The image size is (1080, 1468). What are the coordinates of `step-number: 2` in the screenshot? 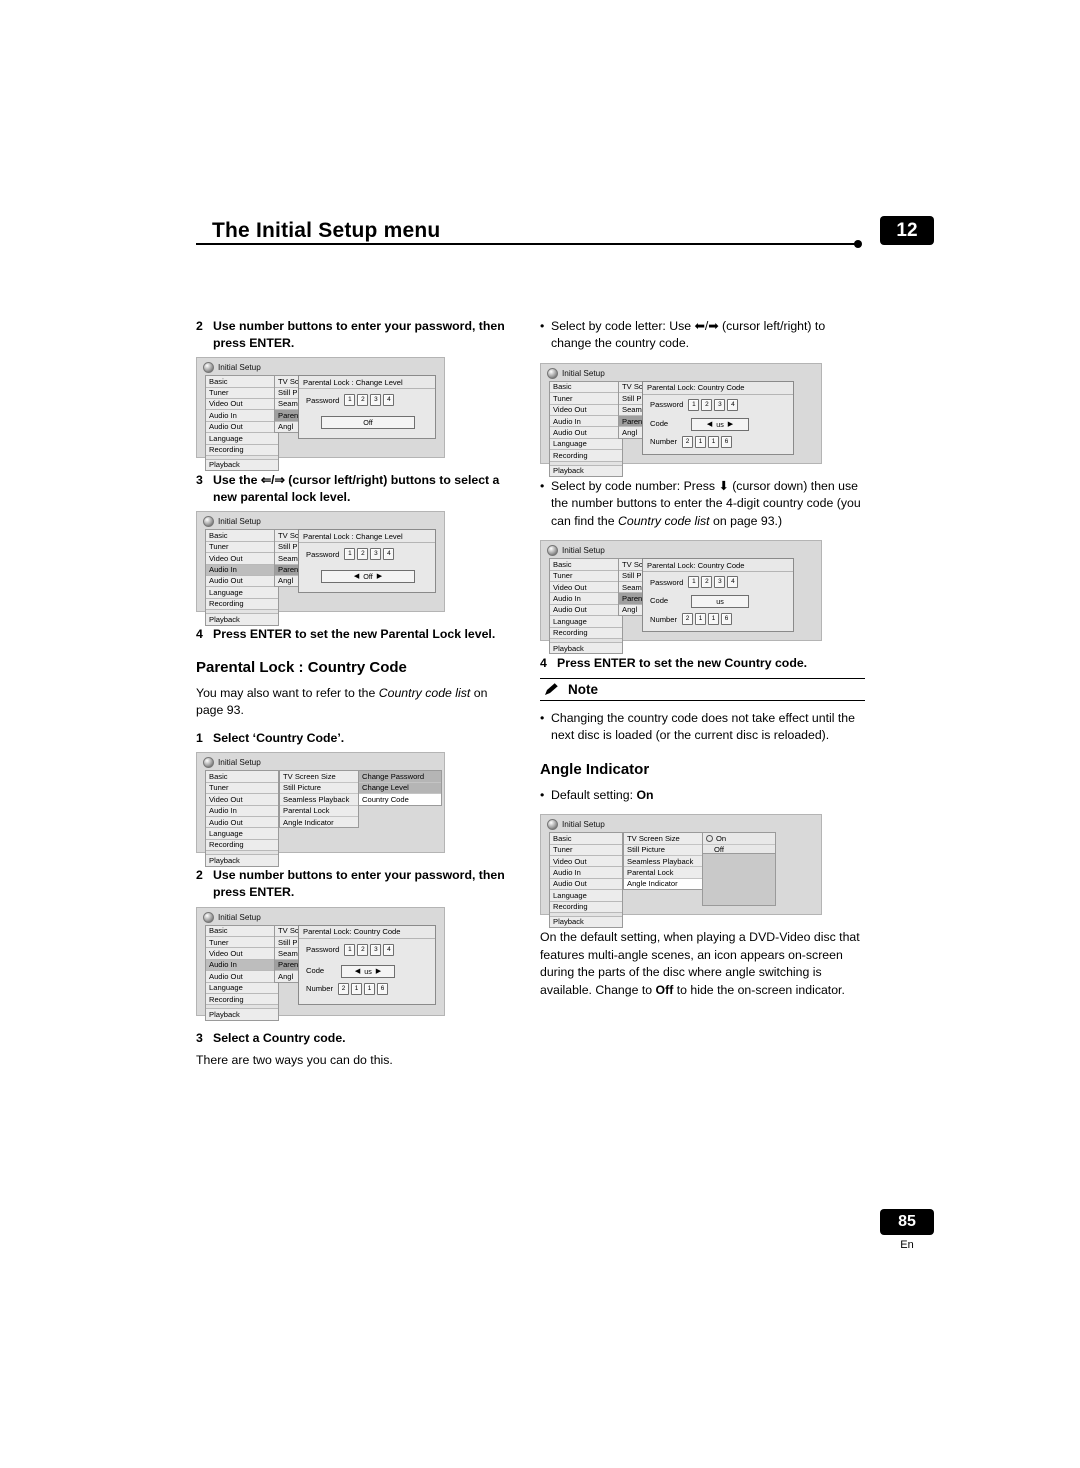 It's located at (199, 875).